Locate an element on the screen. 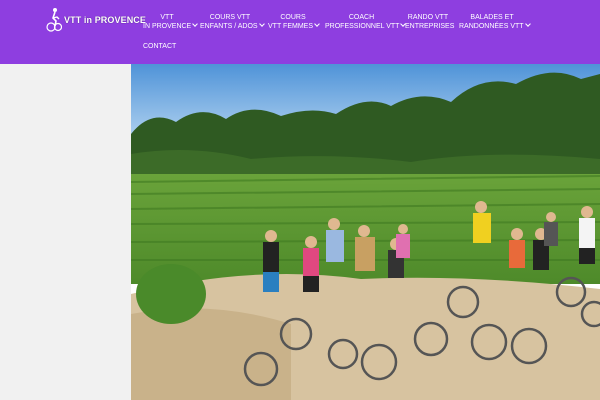 The height and width of the screenshot is (400, 600). nav-label-line1: COACH is located at coordinates (361, 17).